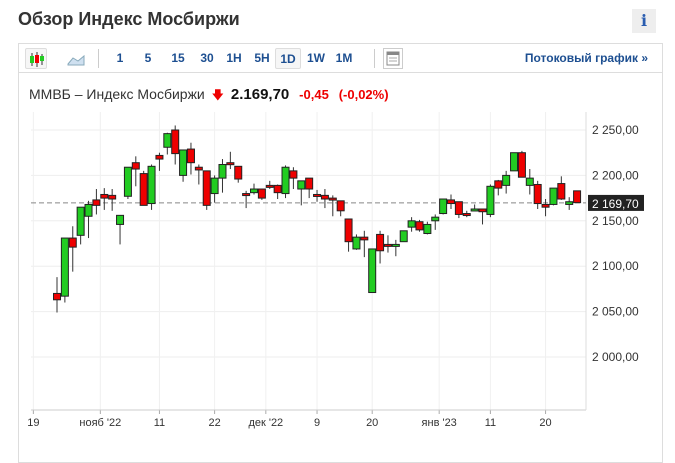 Image resolution: width=675 pixels, height=463 pixels. Describe the element at coordinates (439, 423) in the screenshot. I see `x-tick-label: янв '23` at that location.